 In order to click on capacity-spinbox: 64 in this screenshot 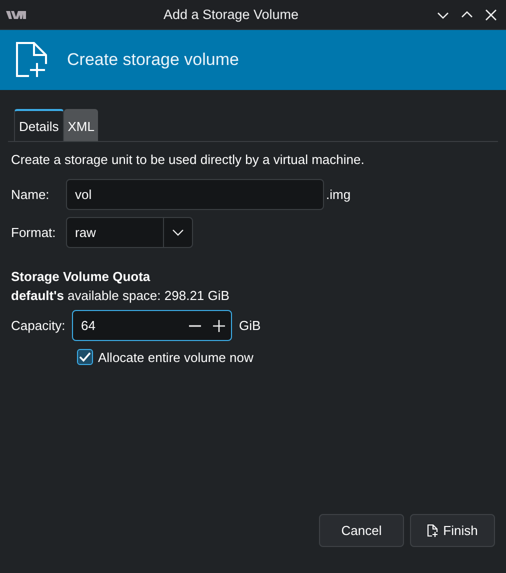, I will do `click(152, 325)`.